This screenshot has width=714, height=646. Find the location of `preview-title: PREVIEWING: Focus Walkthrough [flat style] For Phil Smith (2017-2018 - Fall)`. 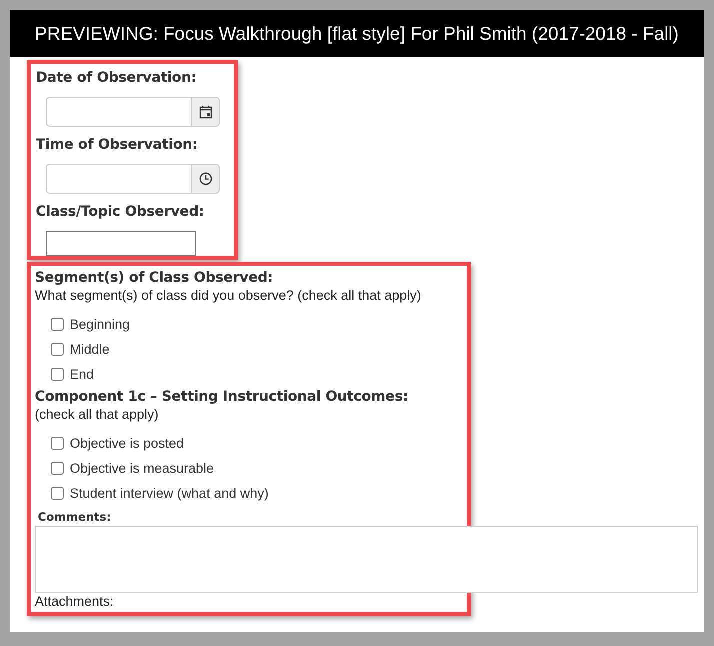

preview-title: PREVIEWING: Focus Walkthrough [flat style] For Phil Smith (2017-2018 - Fall) is located at coordinates (357, 33).